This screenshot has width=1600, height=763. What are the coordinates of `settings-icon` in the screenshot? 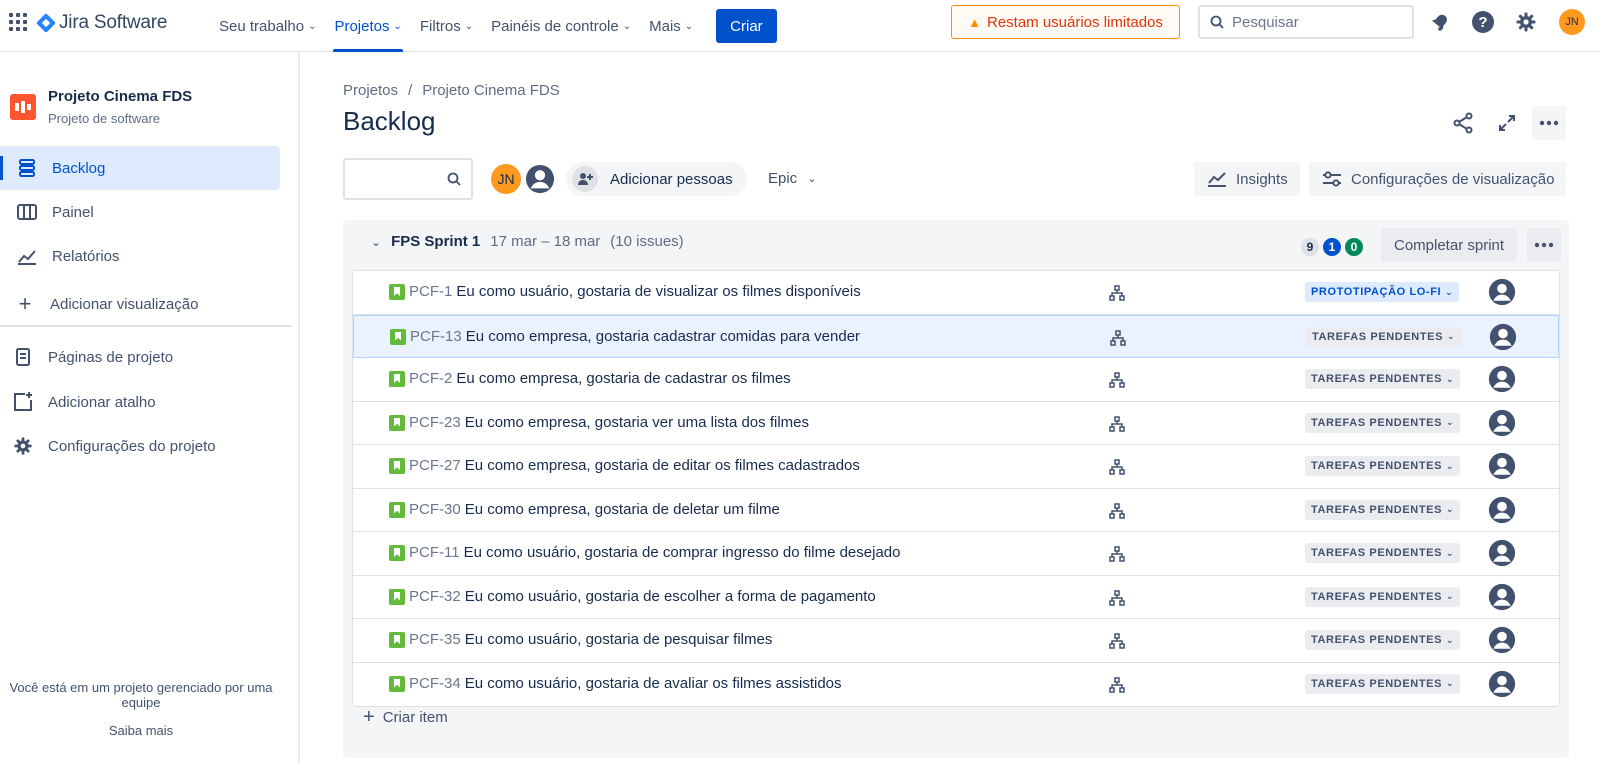 It's located at (1526, 22).